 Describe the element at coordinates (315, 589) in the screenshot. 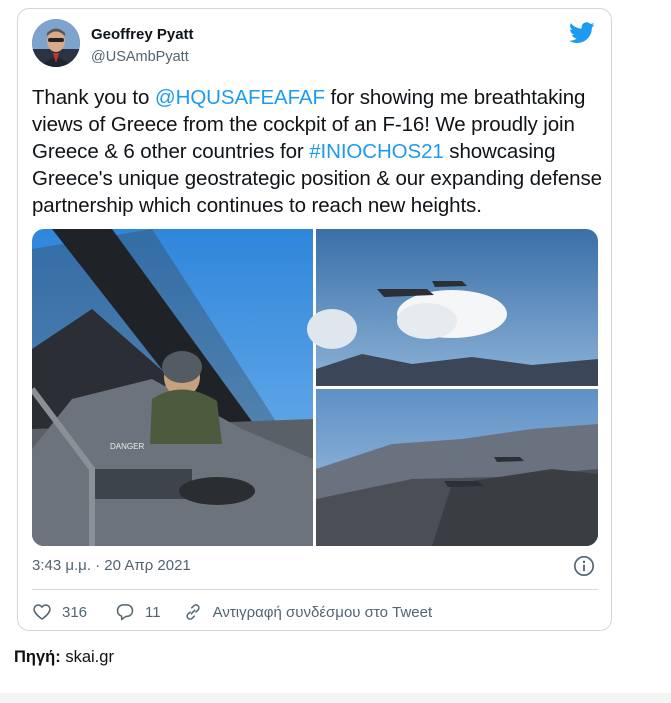

I see `divider` at that location.